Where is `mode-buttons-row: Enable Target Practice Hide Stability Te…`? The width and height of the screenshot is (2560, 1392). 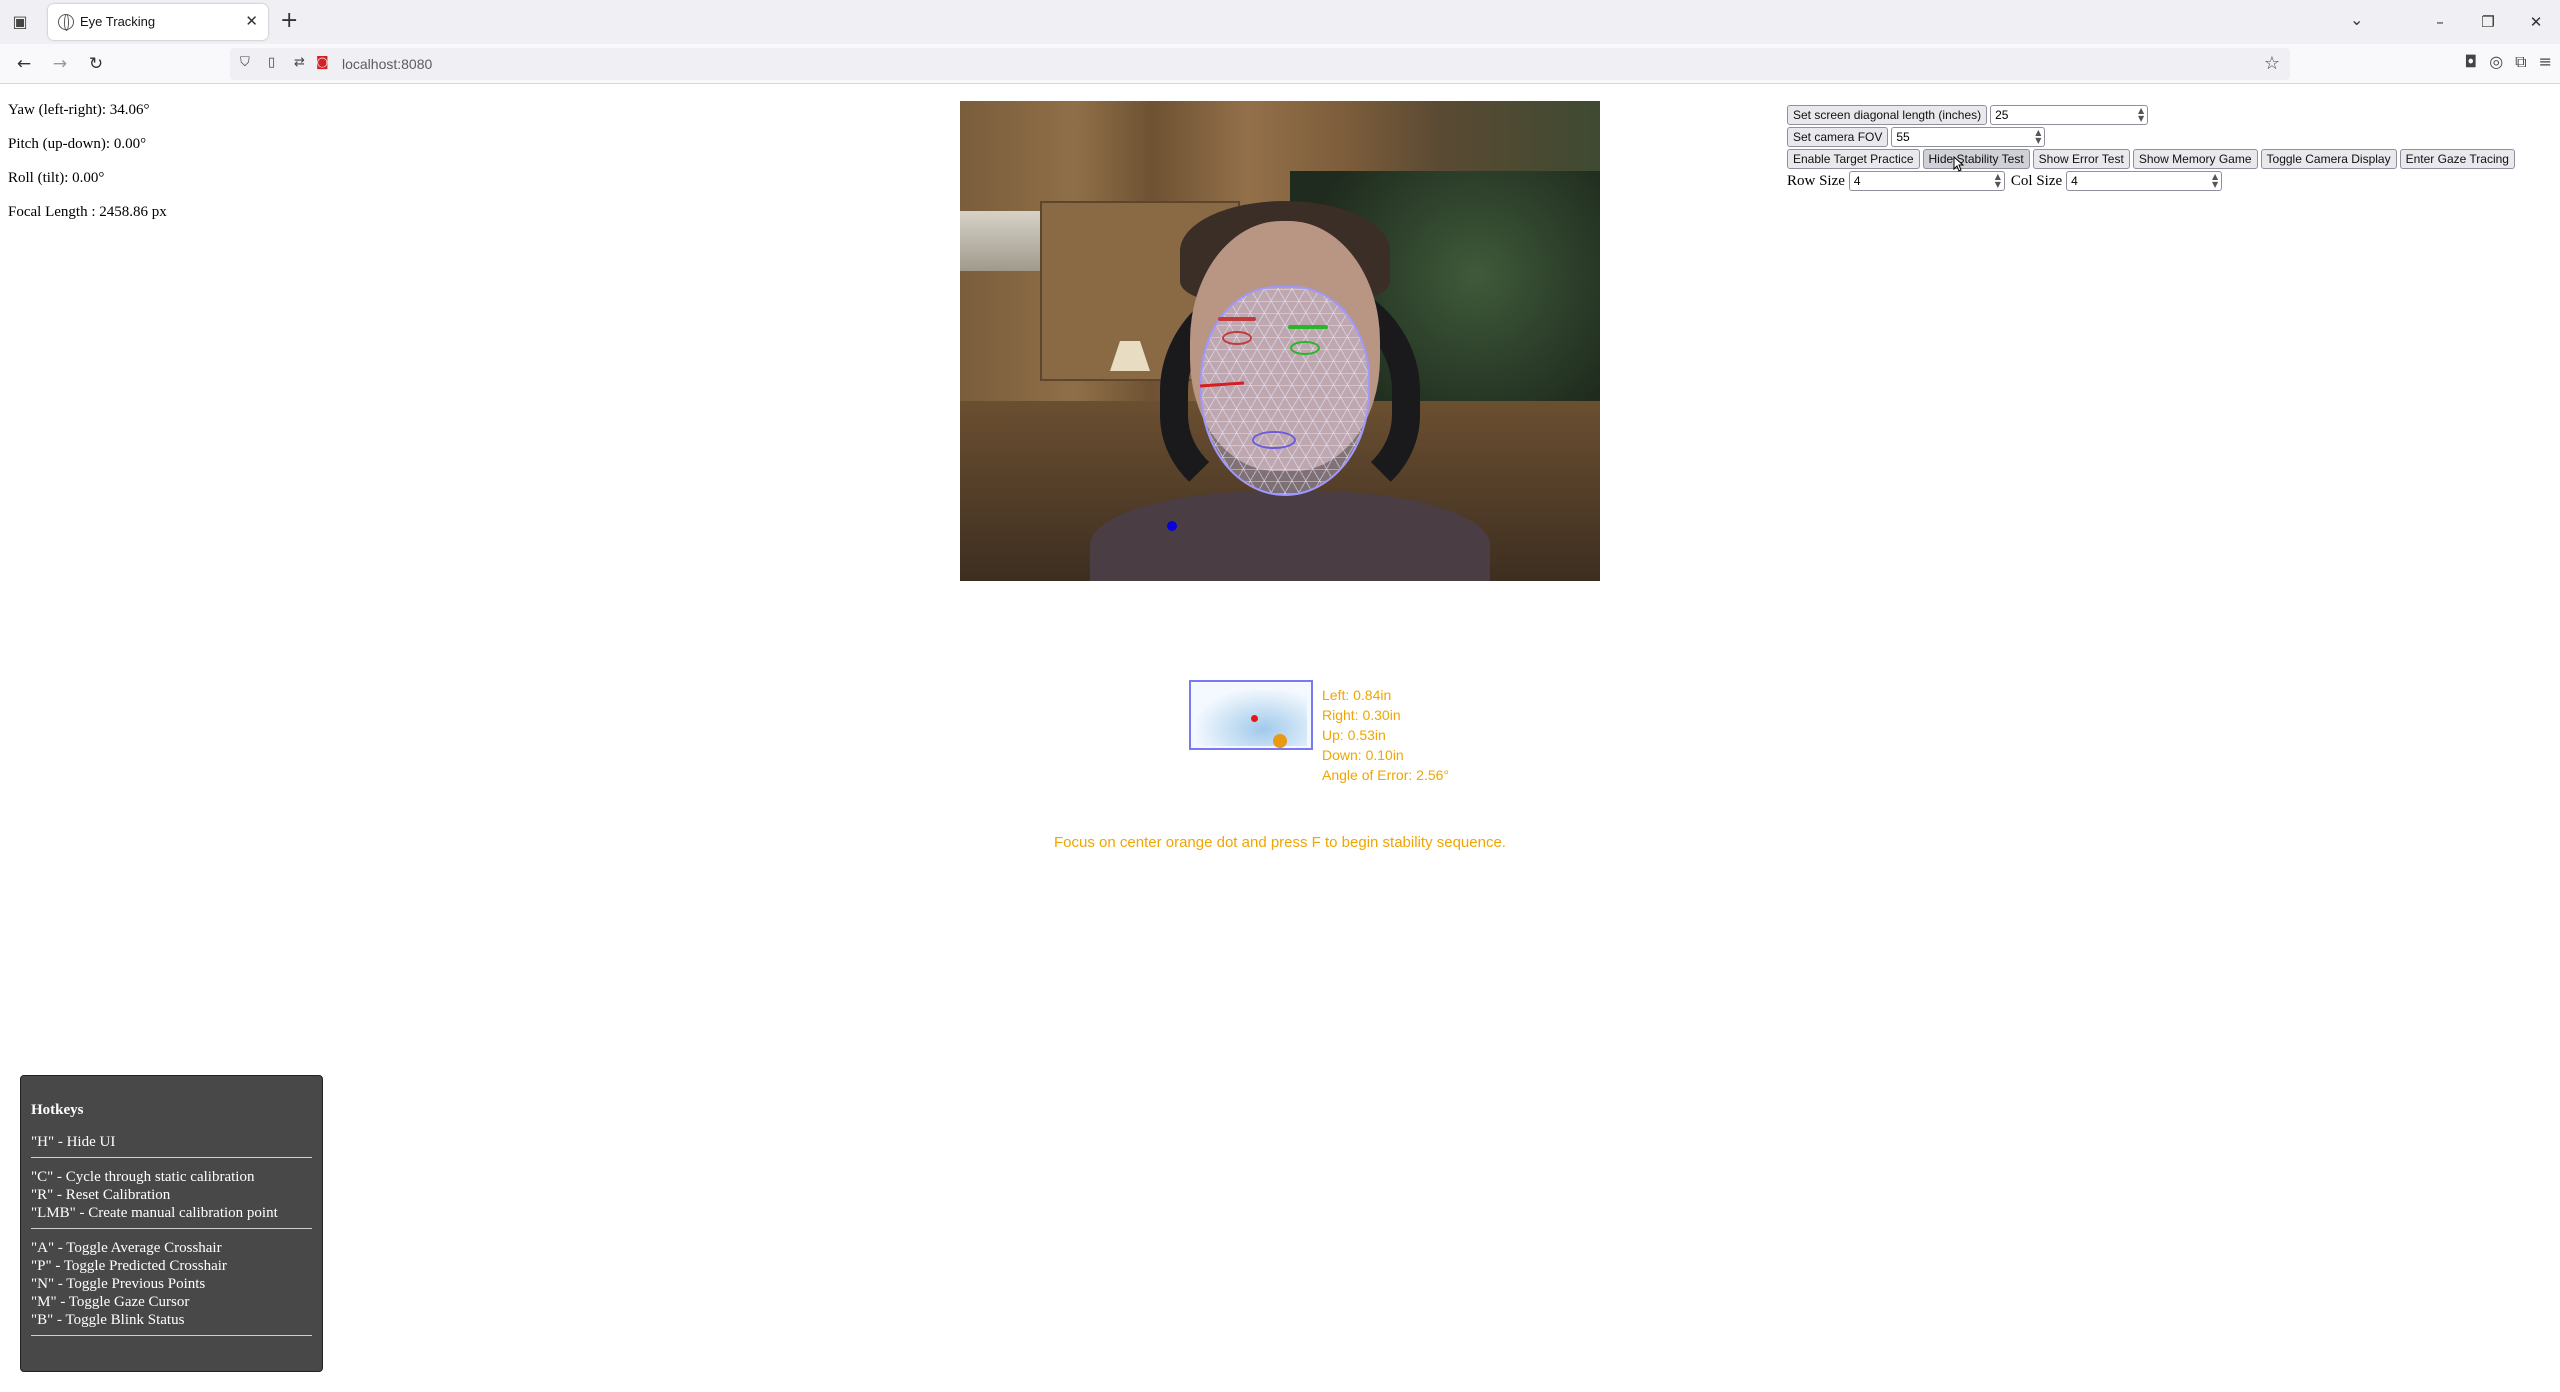 mode-buttons-row: Enable Target Practice Hide Stability Te… is located at coordinates (2152, 159).